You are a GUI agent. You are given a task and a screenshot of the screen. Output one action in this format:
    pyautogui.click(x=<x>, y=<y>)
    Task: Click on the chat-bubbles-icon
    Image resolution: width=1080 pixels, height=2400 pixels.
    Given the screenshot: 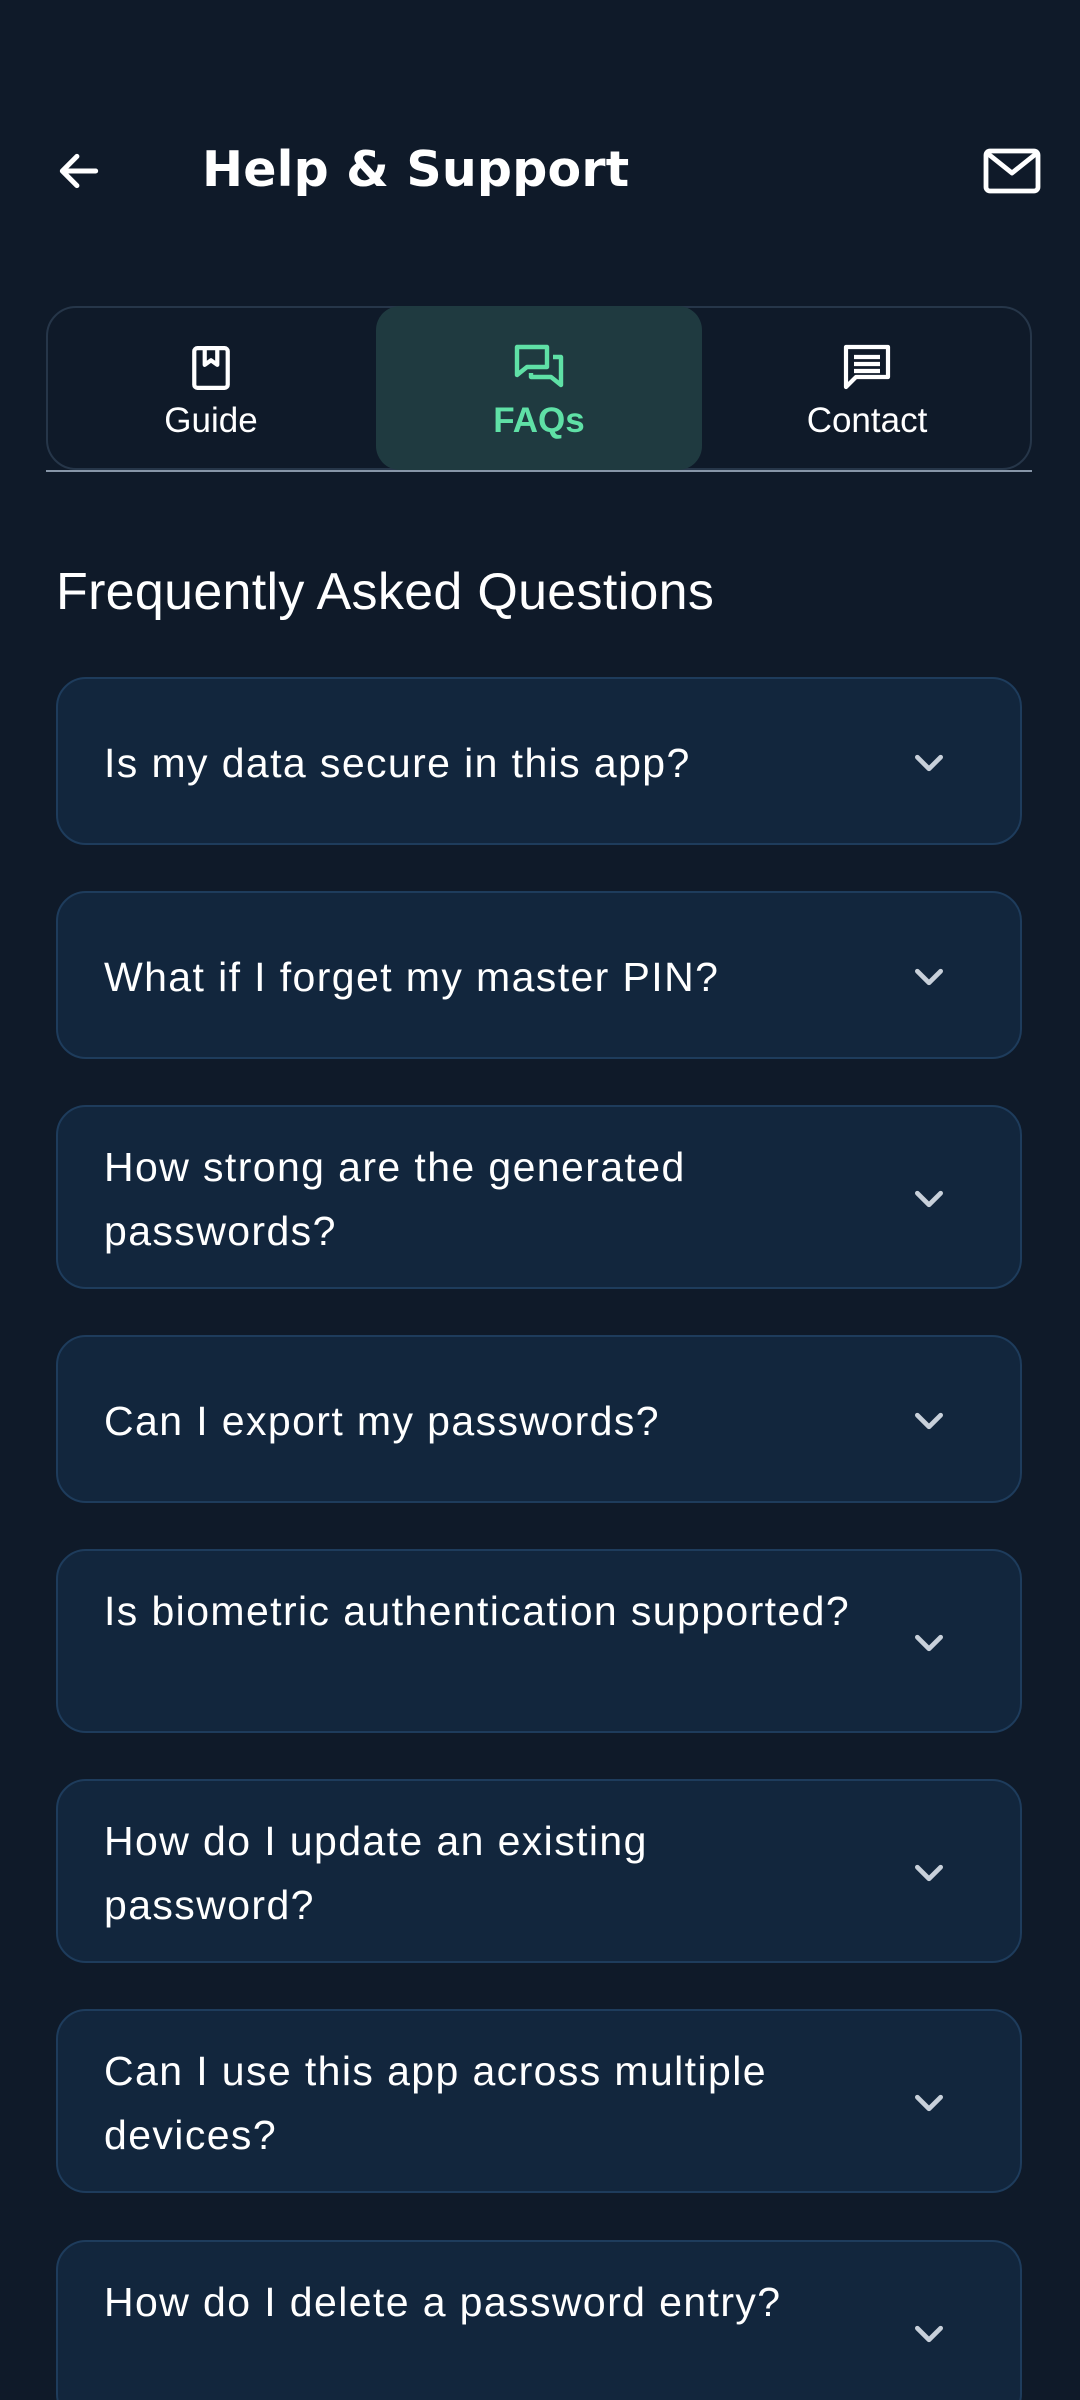 What is the action you would take?
    pyautogui.click(x=539, y=366)
    